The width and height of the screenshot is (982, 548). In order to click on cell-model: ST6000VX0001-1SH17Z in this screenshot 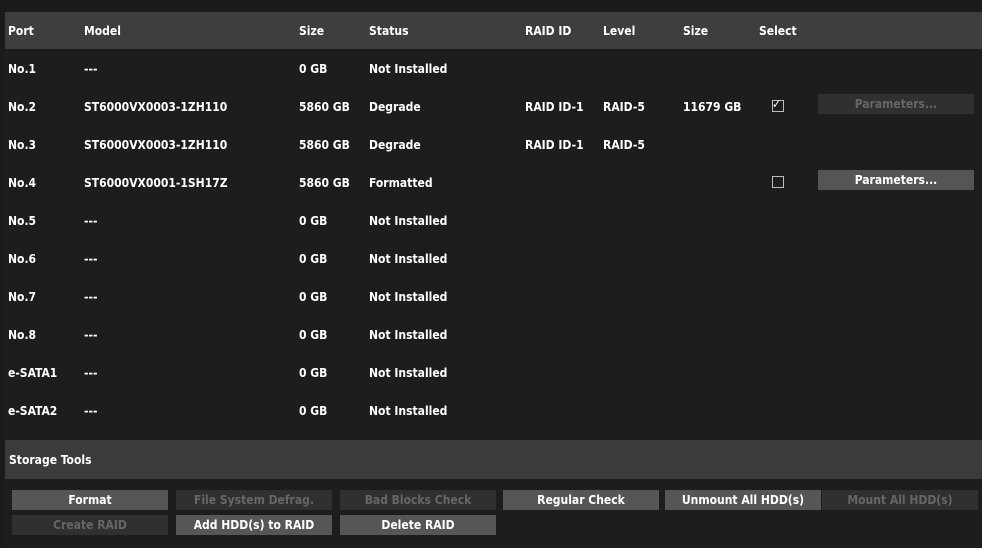, I will do `click(156, 183)`.